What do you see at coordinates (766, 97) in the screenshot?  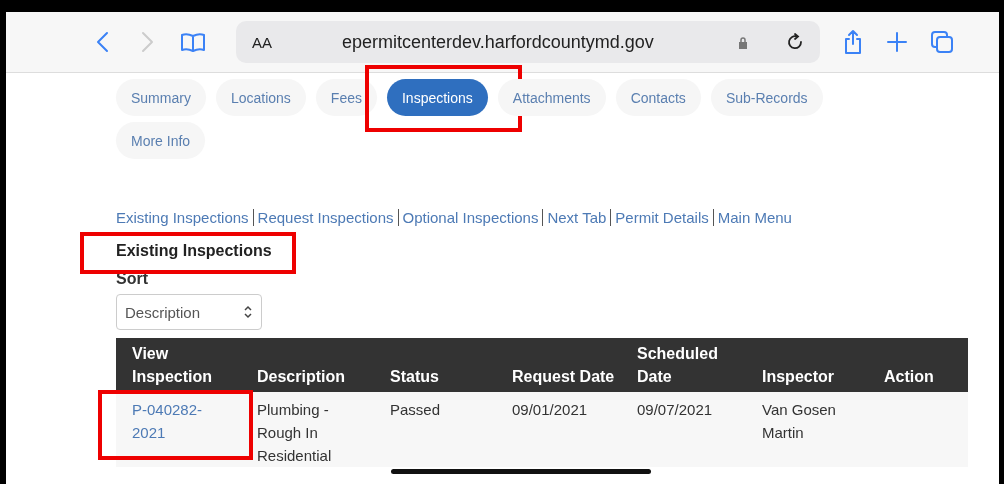 I see `tab: Sub-Records` at bounding box center [766, 97].